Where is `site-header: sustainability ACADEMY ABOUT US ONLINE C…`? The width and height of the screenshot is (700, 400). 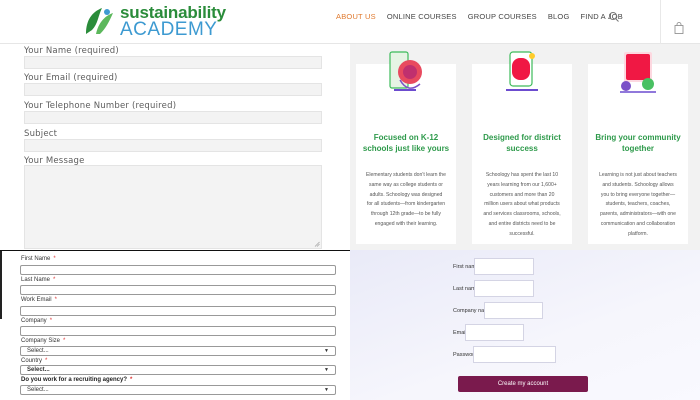 site-header: sustainability ACADEMY ABOUT US ONLINE C… is located at coordinates (350, 22).